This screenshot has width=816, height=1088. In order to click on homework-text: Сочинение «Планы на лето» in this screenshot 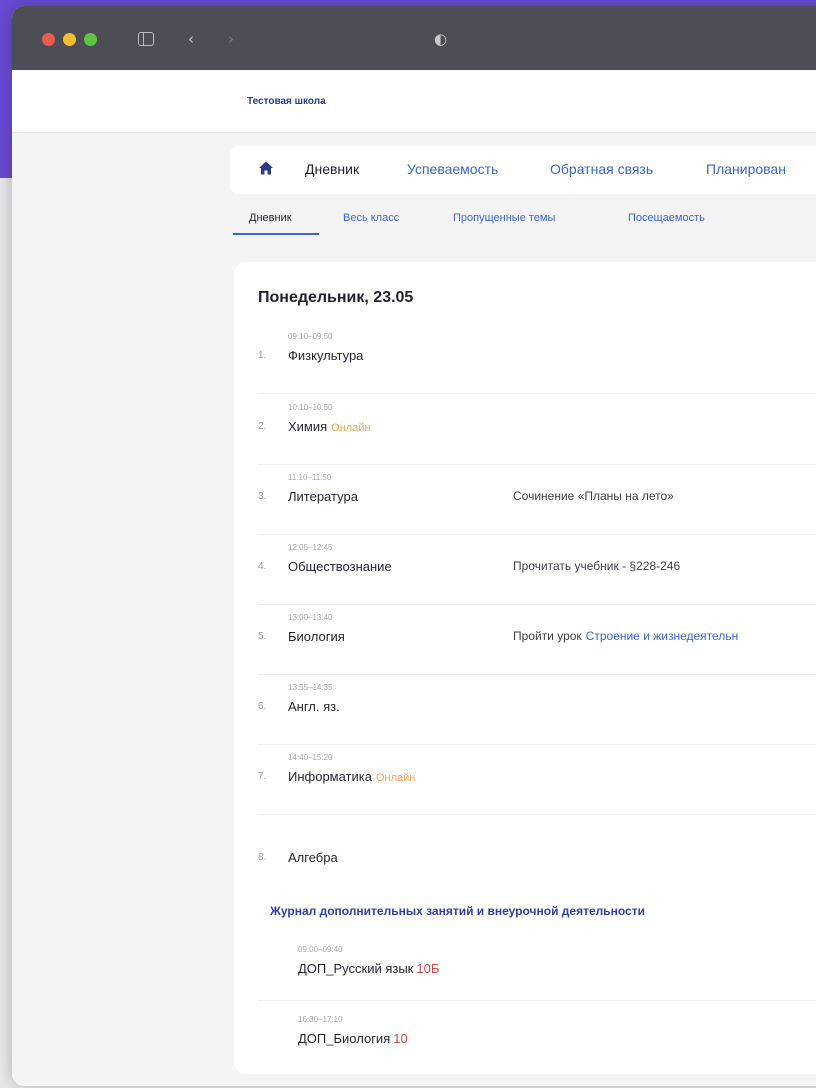, I will do `click(593, 496)`.